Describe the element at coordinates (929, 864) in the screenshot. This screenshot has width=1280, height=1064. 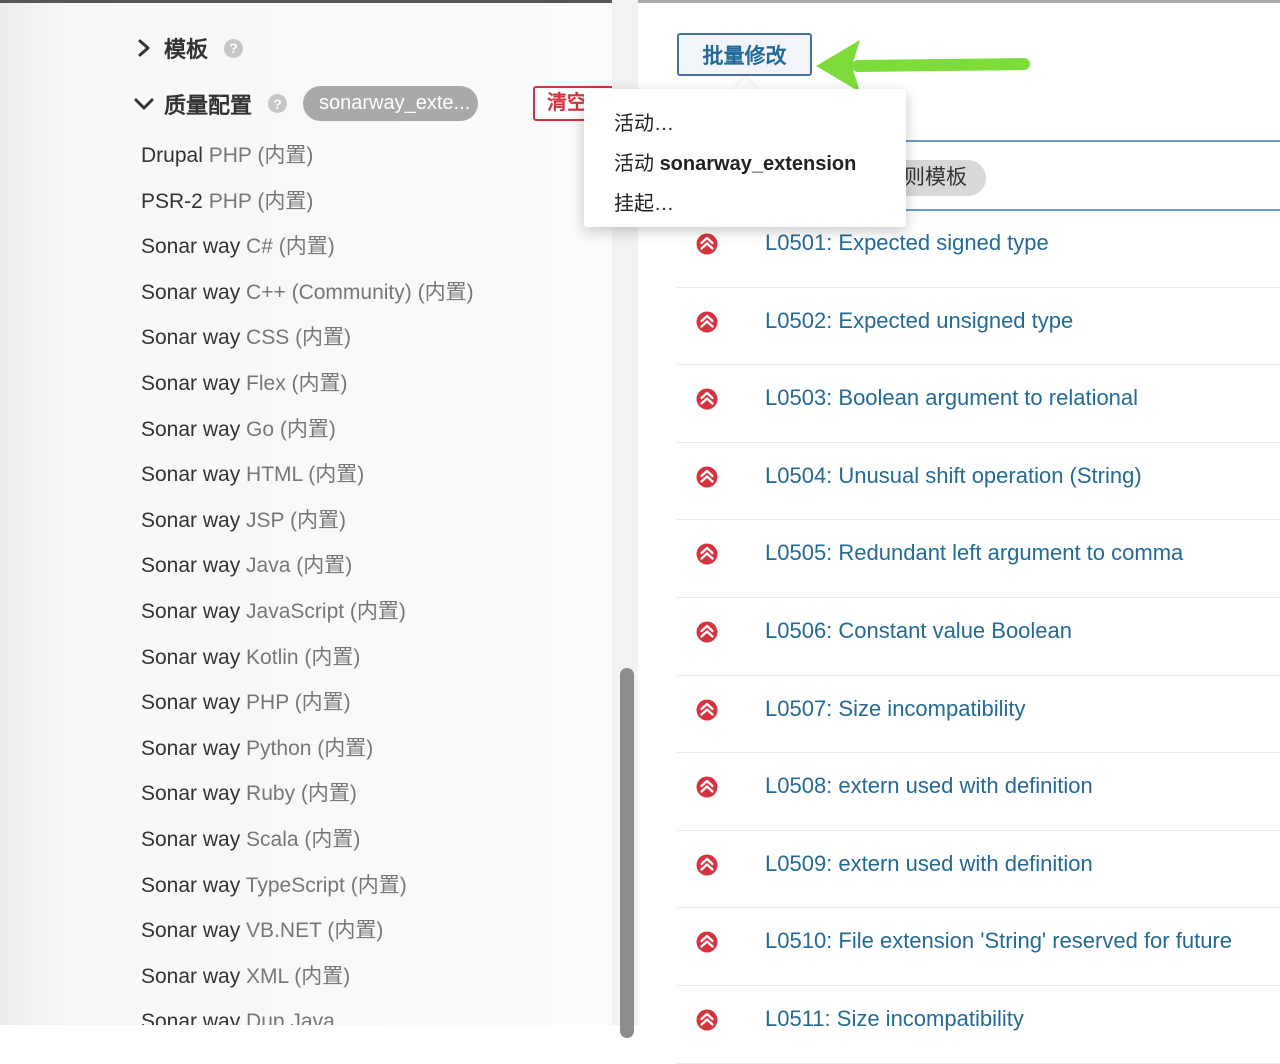
I see `rule-link: L0509: extern used with definition` at that location.